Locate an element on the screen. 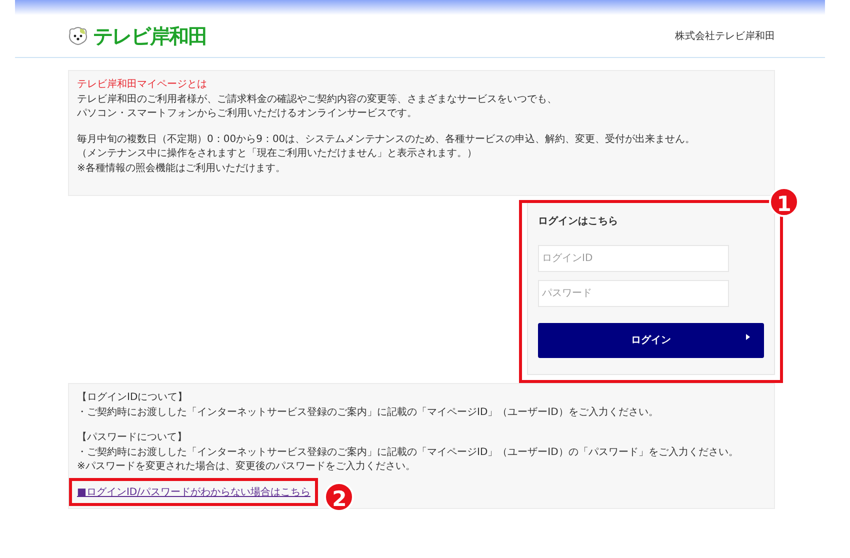 Image resolution: width=850 pixels, height=558 pixels. info-title: テレビ岸和田マイページとは is located at coordinates (142, 85).